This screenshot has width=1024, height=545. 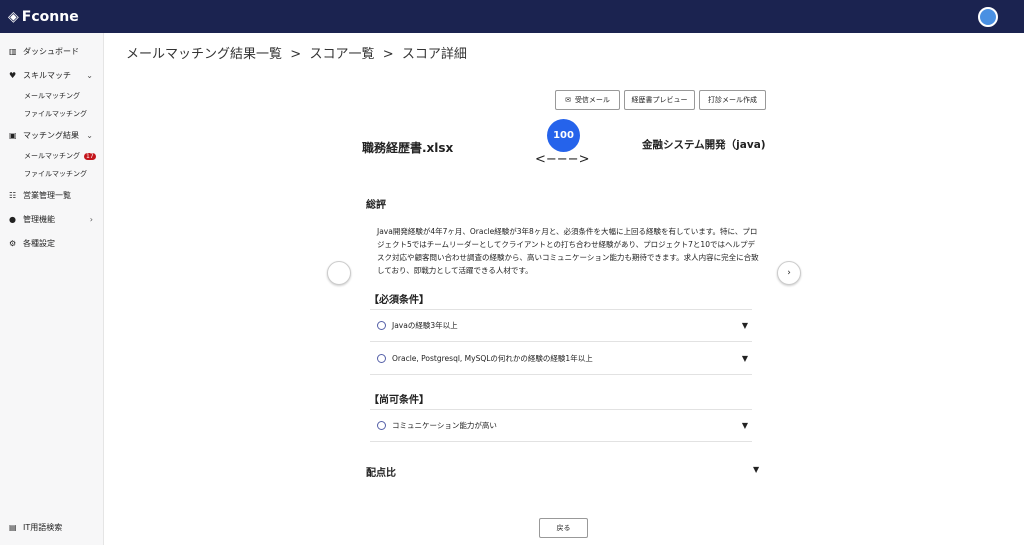 What do you see at coordinates (51, 219) in the screenshot?
I see `sidebar-item-admin: ● 管理機能 ›` at bounding box center [51, 219].